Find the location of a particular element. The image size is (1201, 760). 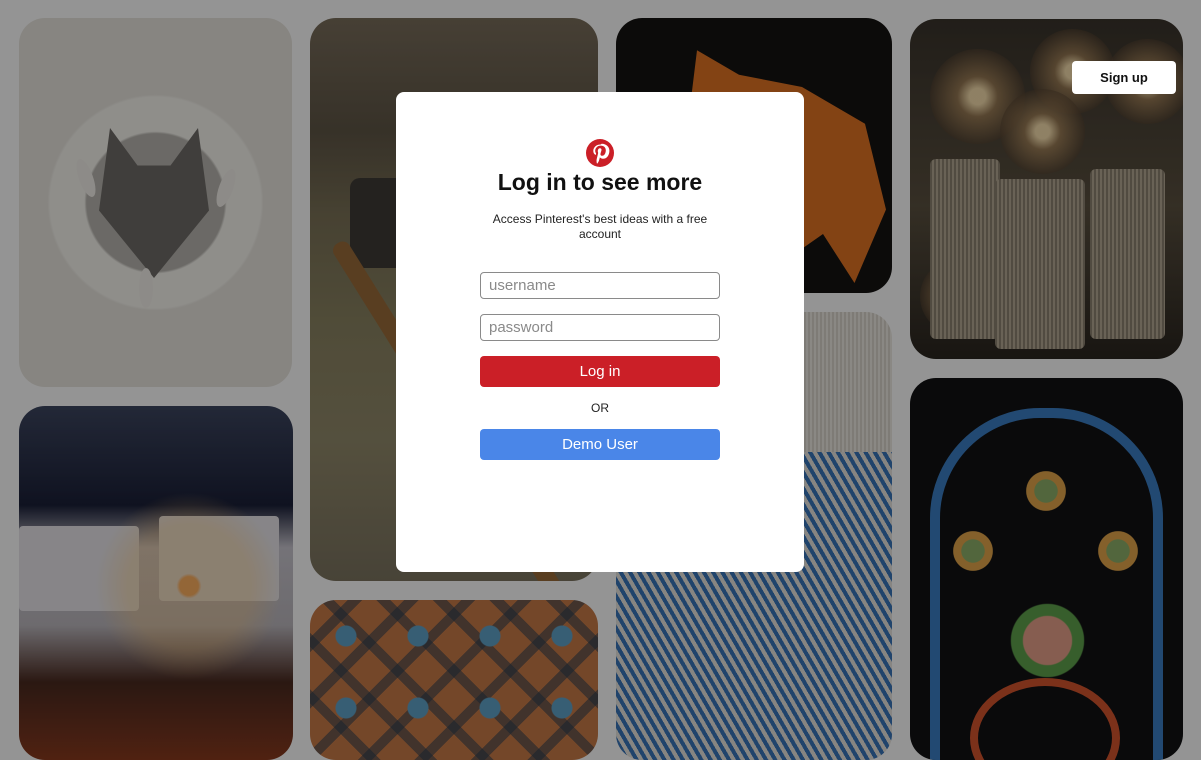

password-input is located at coordinates (600, 327).